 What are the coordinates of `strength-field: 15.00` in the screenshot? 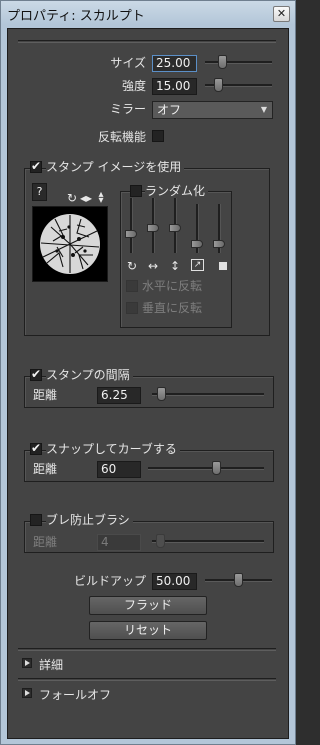 It's located at (174, 86).